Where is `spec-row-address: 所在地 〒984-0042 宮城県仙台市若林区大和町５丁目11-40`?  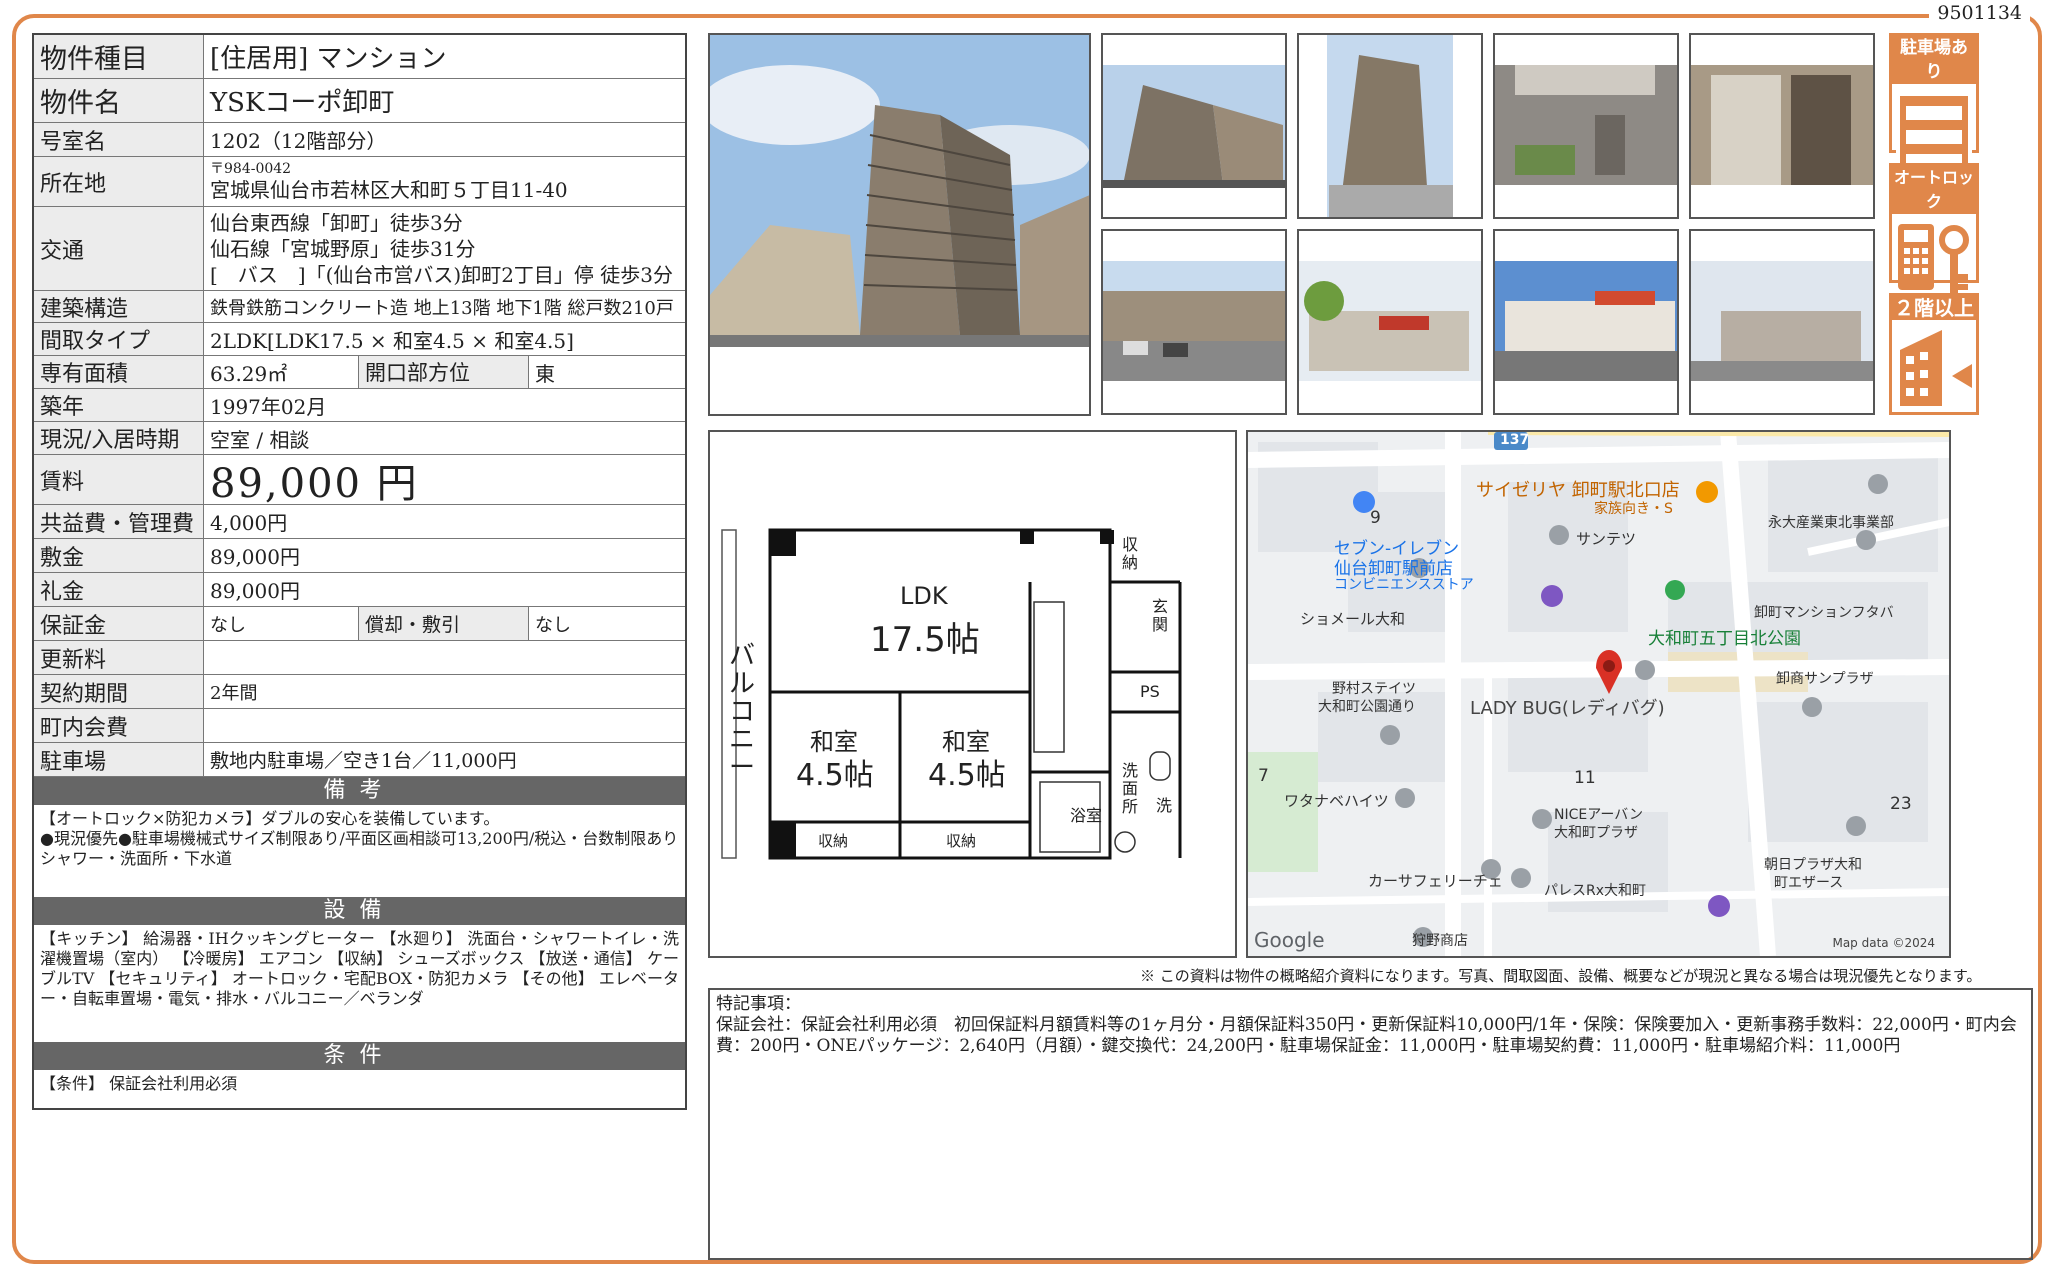 spec-row-address: 所在地 〒984-0042 宮城県仙台市若林区大和町５丁目11-40 is located at coordinates (359, 182).